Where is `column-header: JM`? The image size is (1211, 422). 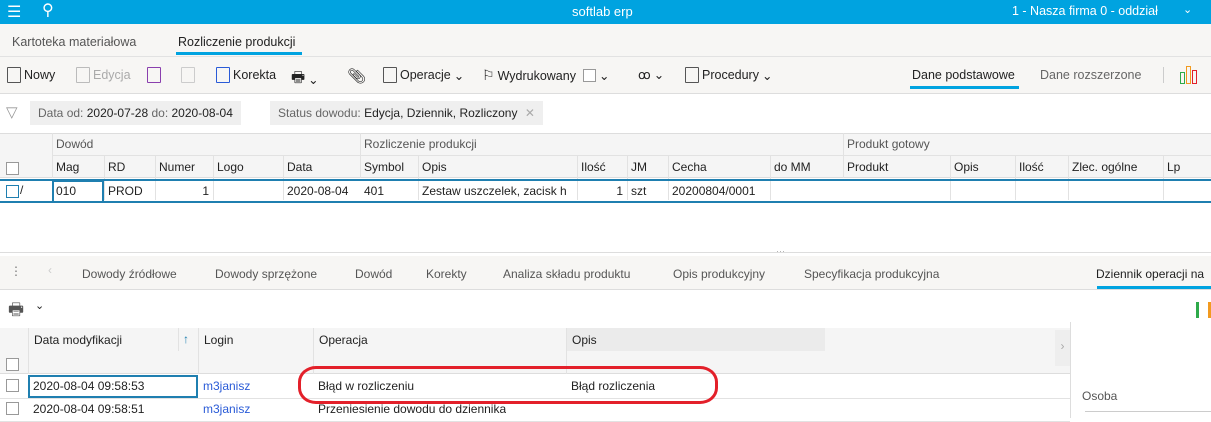 column-header: JM is located at coordinates (648, 167).